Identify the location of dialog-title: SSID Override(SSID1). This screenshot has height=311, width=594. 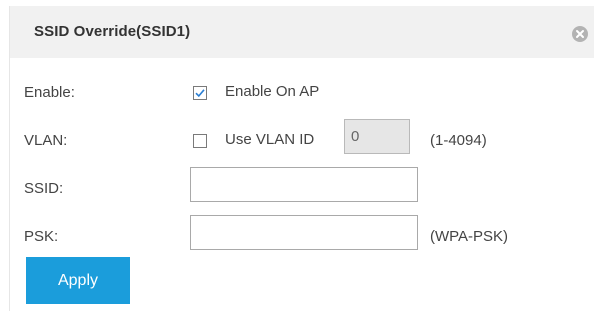
(112, 31).